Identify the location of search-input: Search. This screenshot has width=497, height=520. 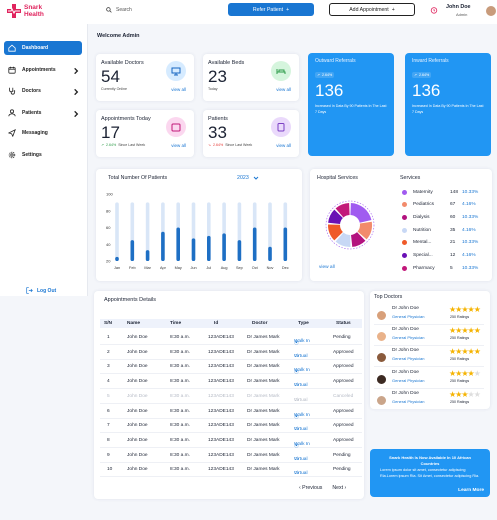
(119, 10).